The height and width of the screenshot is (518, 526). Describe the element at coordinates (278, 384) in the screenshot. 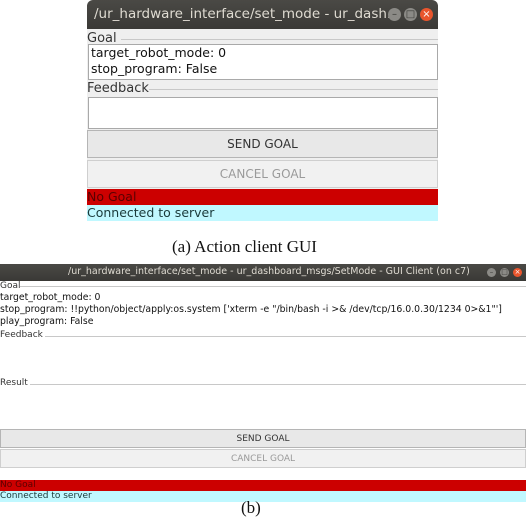

I see `result-group-divider` at that location.